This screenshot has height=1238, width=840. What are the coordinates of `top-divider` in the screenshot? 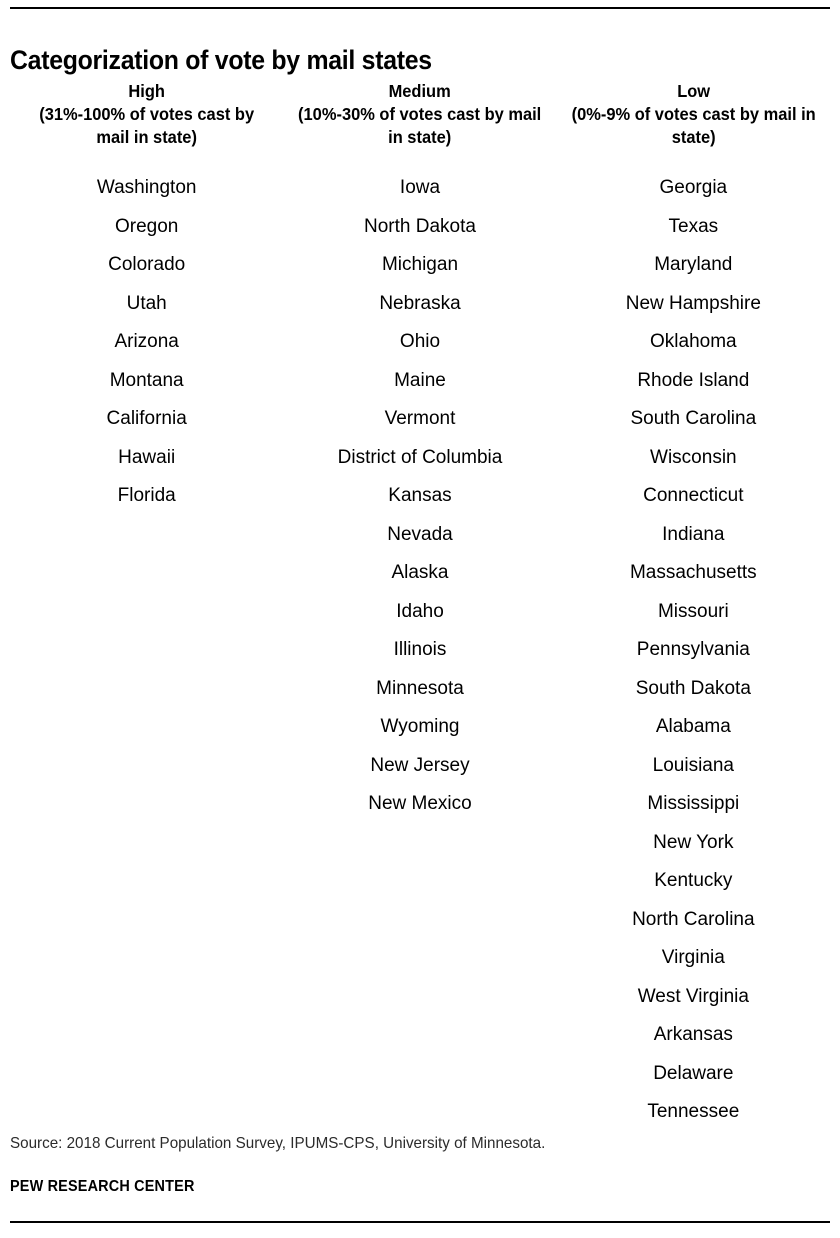 It's located at (420, 8).